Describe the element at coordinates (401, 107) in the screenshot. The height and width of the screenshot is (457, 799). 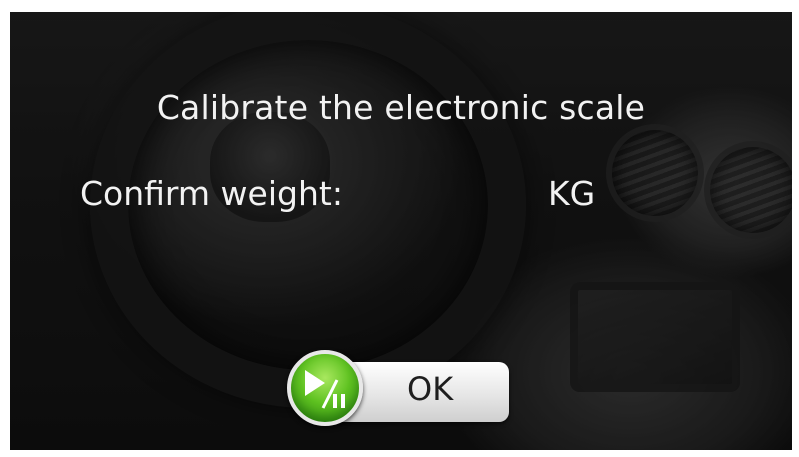
I see `dialog-title: Calibrate the electronic scale` at that location.